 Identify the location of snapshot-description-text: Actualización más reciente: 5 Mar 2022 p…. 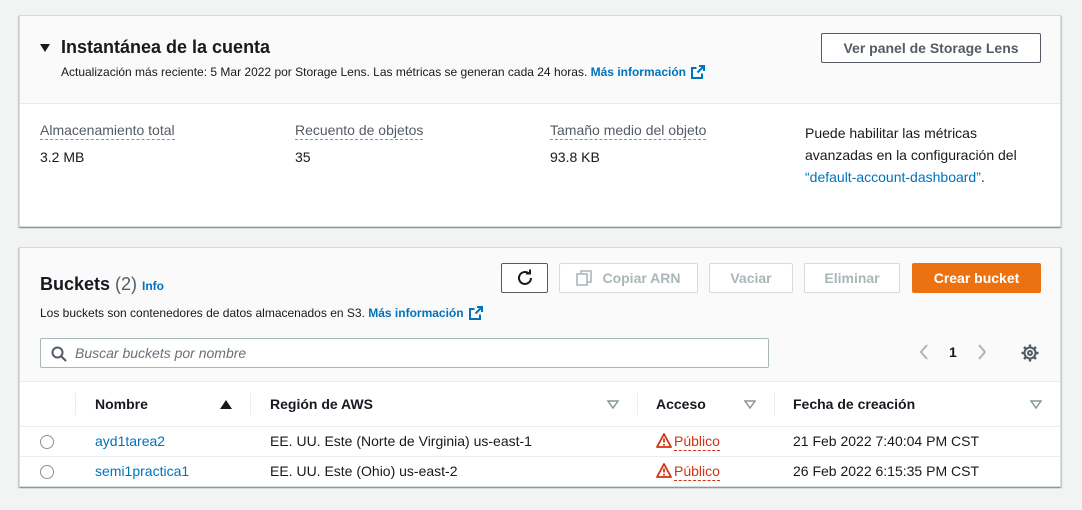
(324, 72).